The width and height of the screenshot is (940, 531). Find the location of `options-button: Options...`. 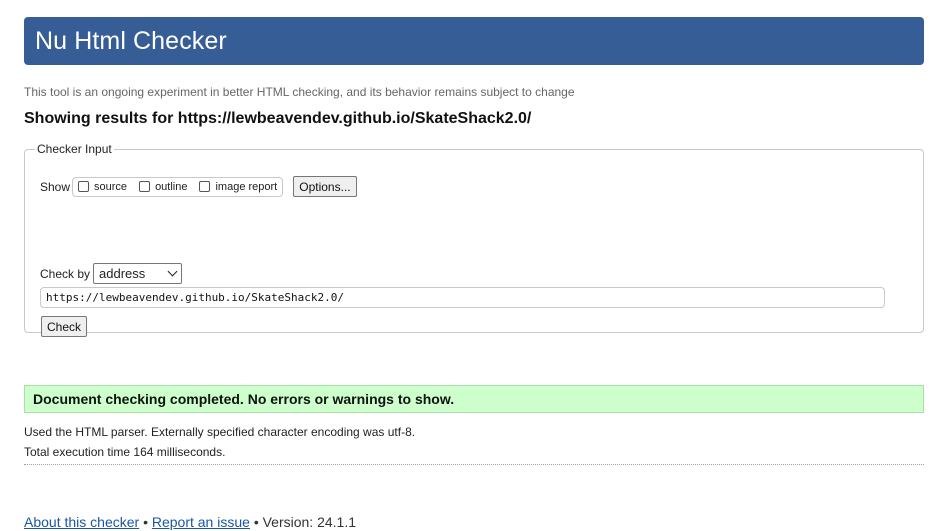

options-button: Options... is located at coordinates (325, 186).